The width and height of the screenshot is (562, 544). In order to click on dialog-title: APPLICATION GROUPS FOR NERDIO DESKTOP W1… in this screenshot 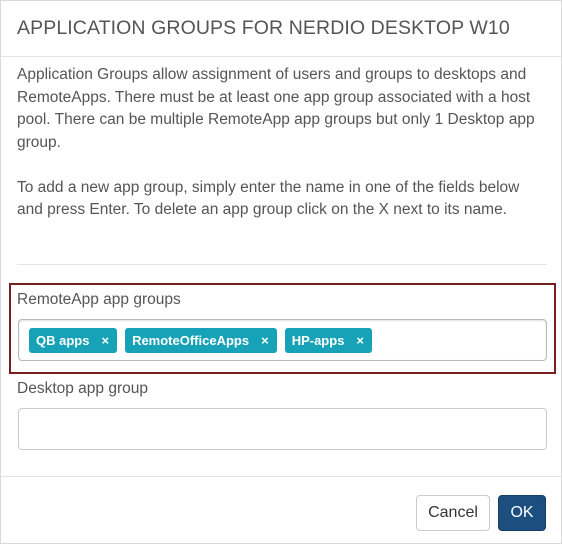, I will do `click(263, 28)`.